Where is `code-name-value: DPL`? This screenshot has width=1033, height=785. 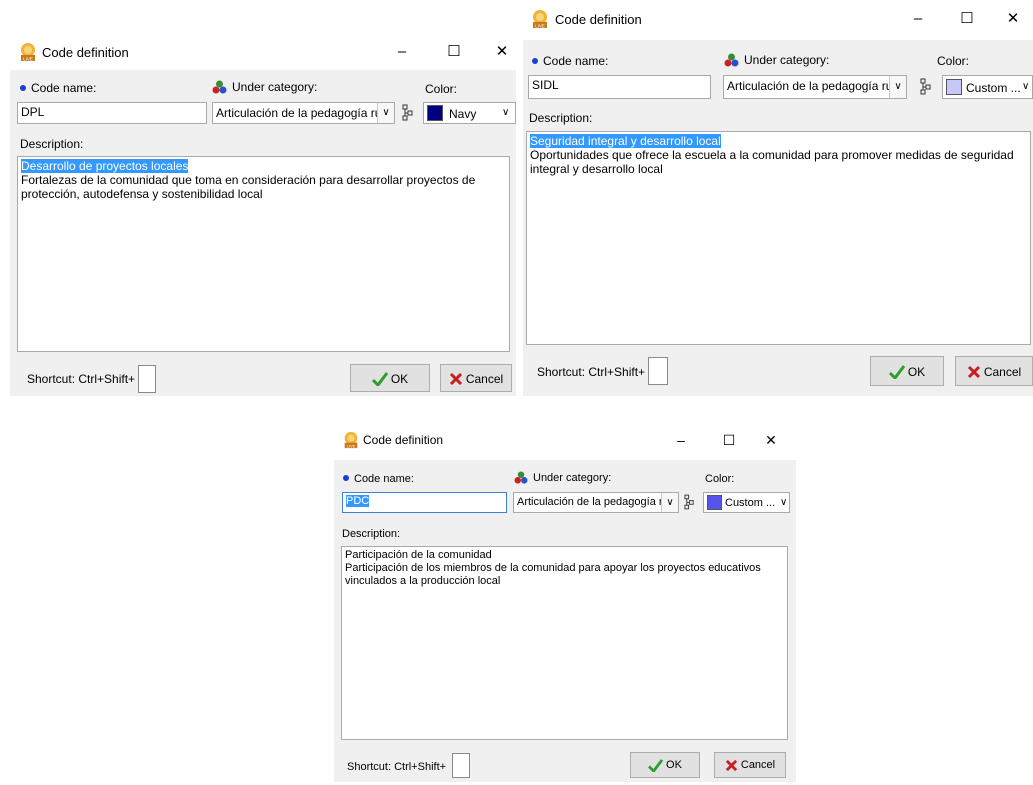 code-name-value: DPL is located at coordinates (33, 112).